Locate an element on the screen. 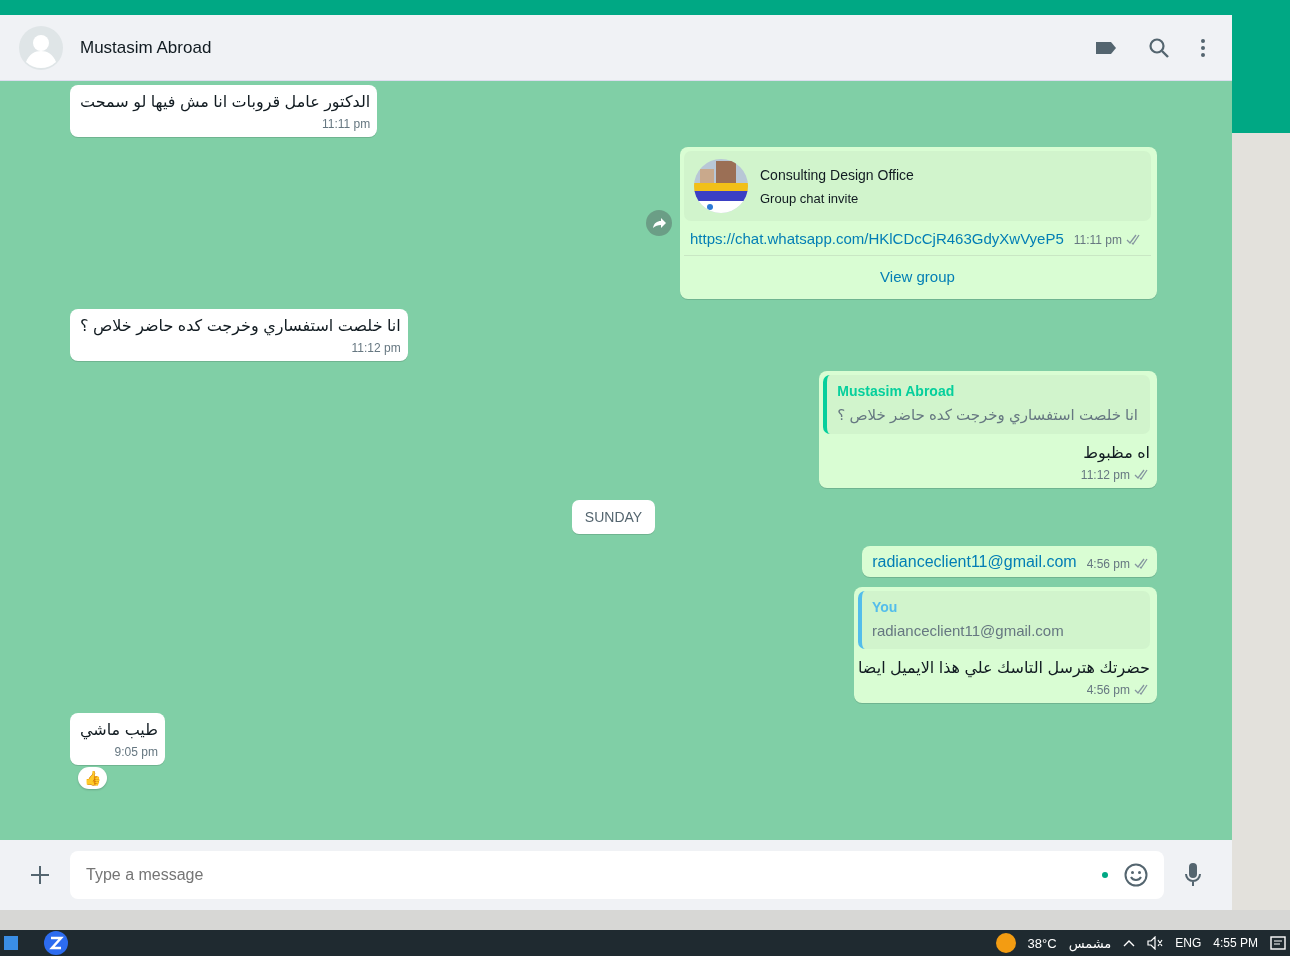 The height and width of the screenshot is (956, 1290). search-icon is located at coordinates (1159, 47).